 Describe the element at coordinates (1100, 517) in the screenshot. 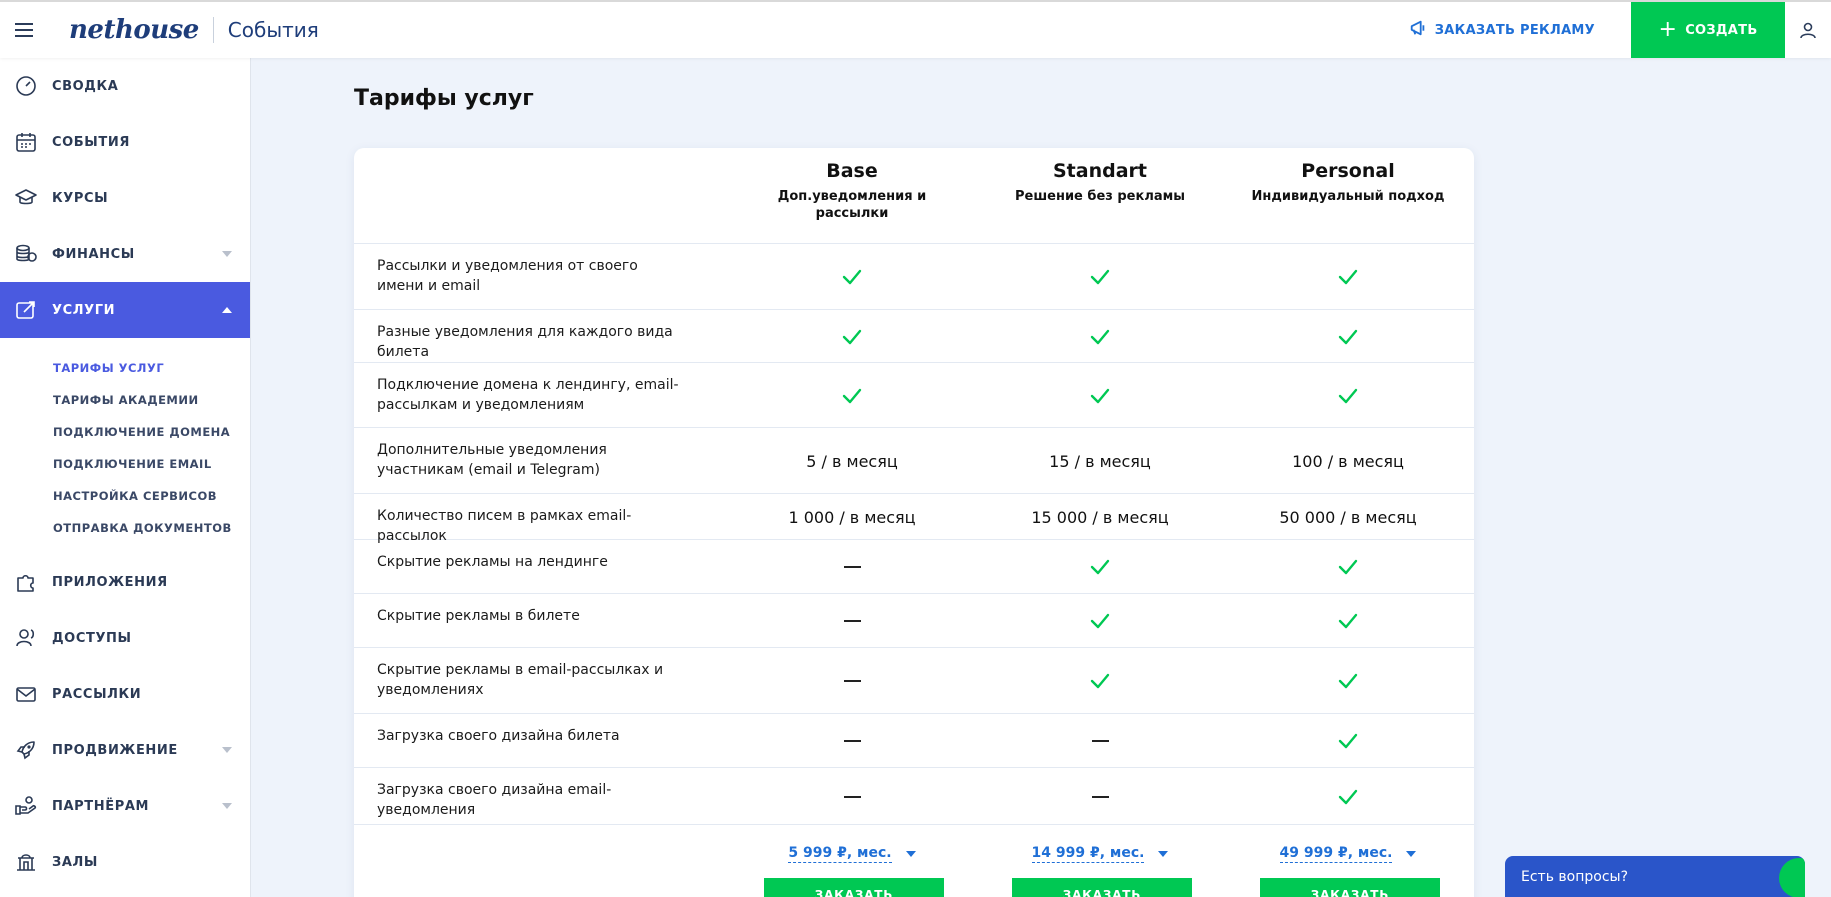

I see `feature-value: 15 000 / в месяц` at that location.